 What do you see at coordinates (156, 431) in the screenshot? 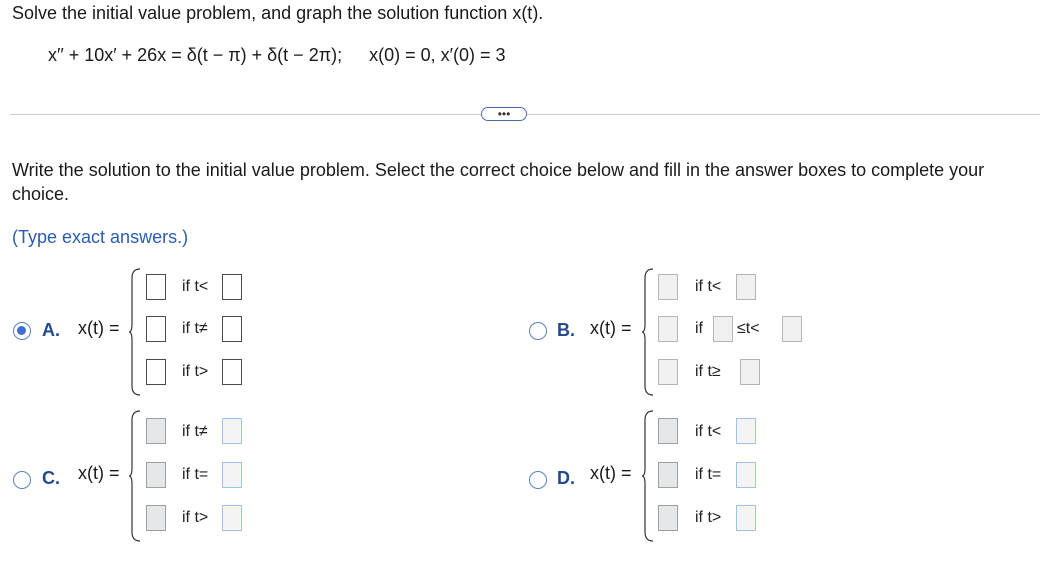
I see `choice-c-row1-expression-box` at bounding box center [156, 431].